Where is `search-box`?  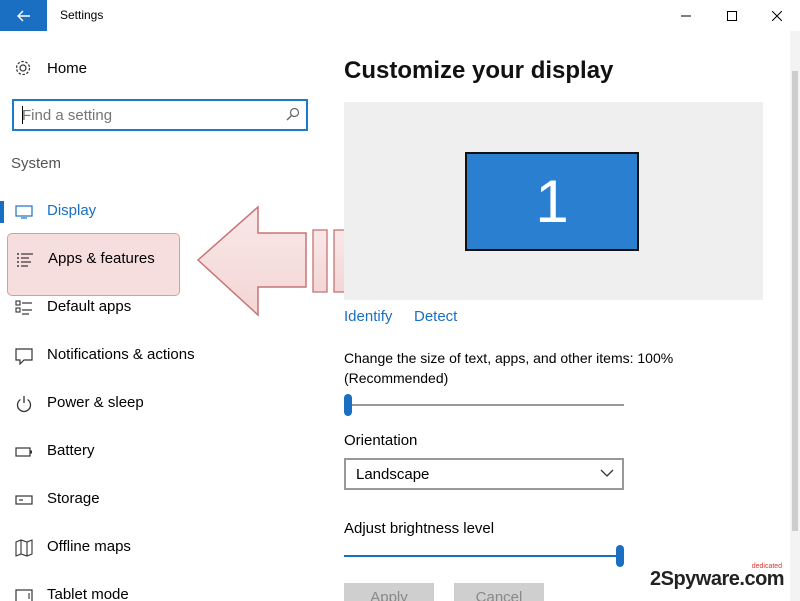
search-box is located at coordinates (160, 115).